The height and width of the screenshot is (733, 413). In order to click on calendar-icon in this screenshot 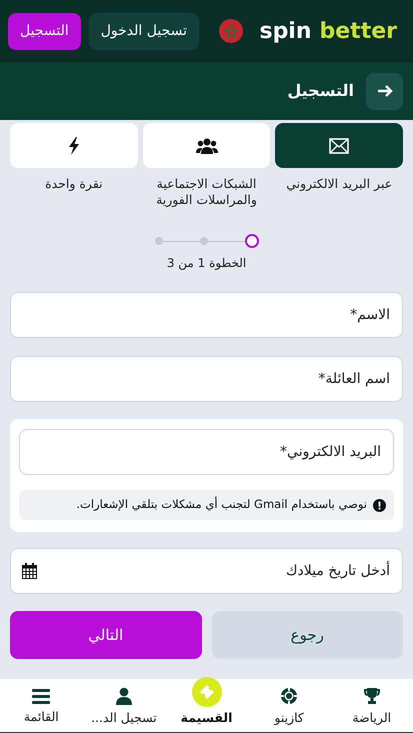, I will do `click(29, 571)`.